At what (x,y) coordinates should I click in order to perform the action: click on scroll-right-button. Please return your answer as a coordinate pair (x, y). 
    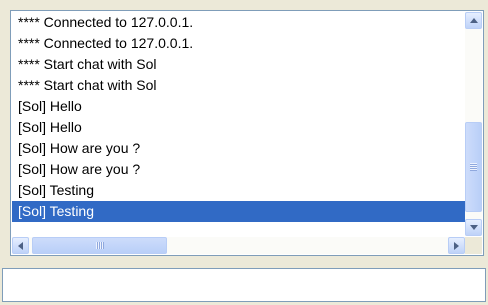
    Looking at the image, I should click on (456, 245).